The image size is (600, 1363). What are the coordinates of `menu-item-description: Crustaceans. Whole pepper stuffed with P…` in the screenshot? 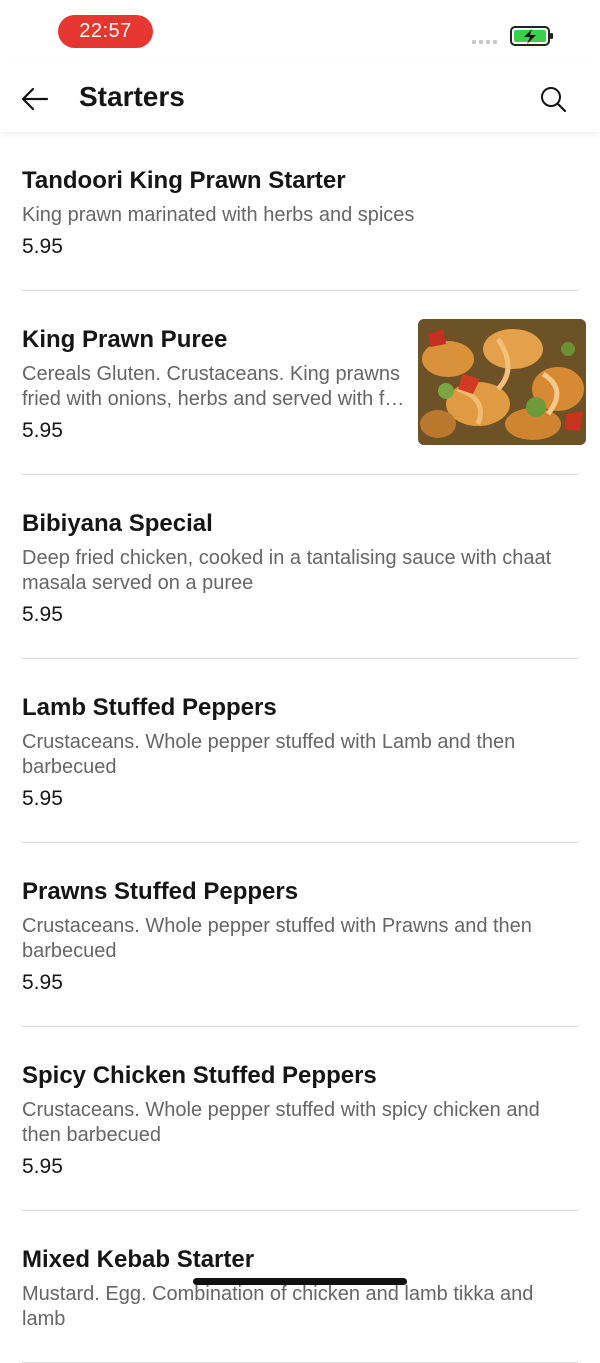 It's located at (277, 938).